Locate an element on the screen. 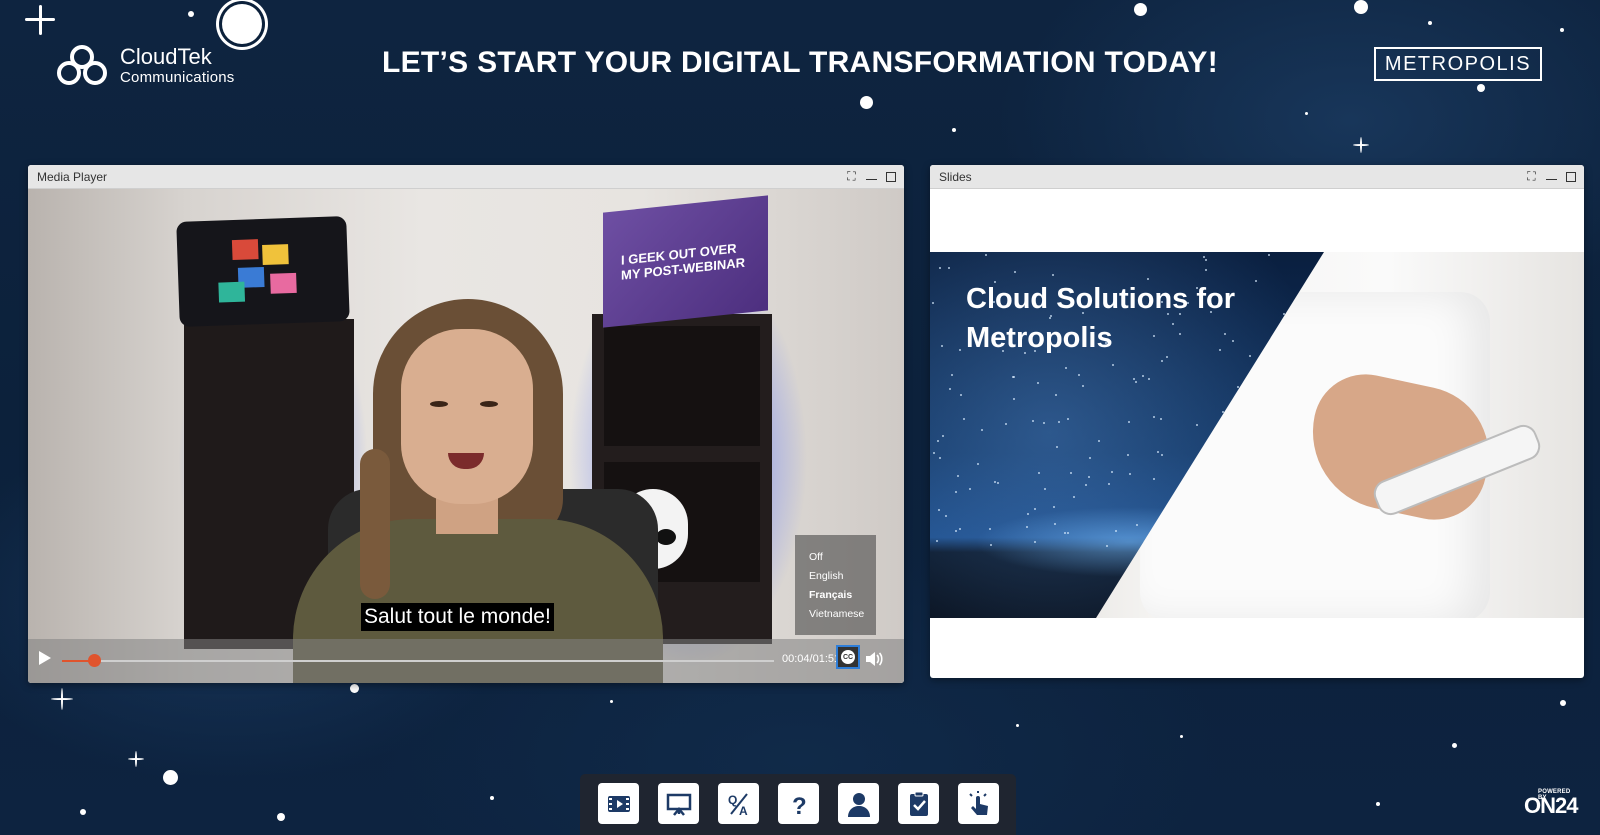 The image size is (1600, 835). survey-tool-button is located at coordinates (918, 803).